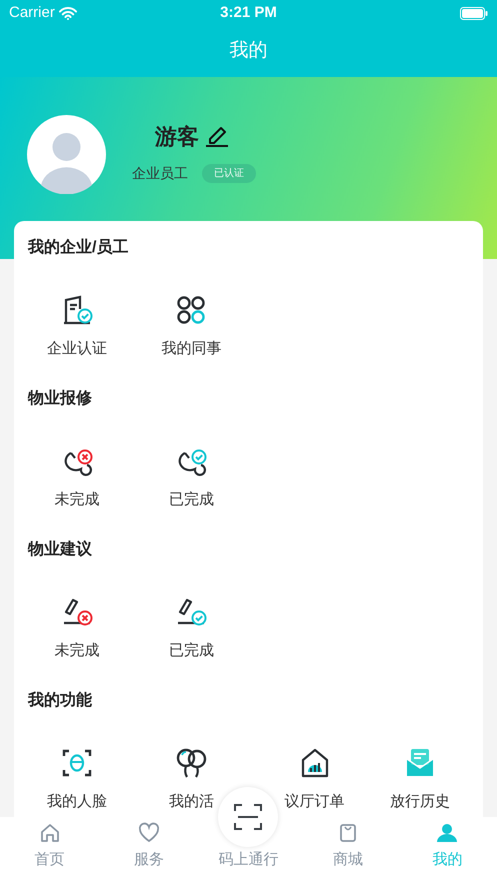  I want to click on page-title: 我的, so click(249, 51).